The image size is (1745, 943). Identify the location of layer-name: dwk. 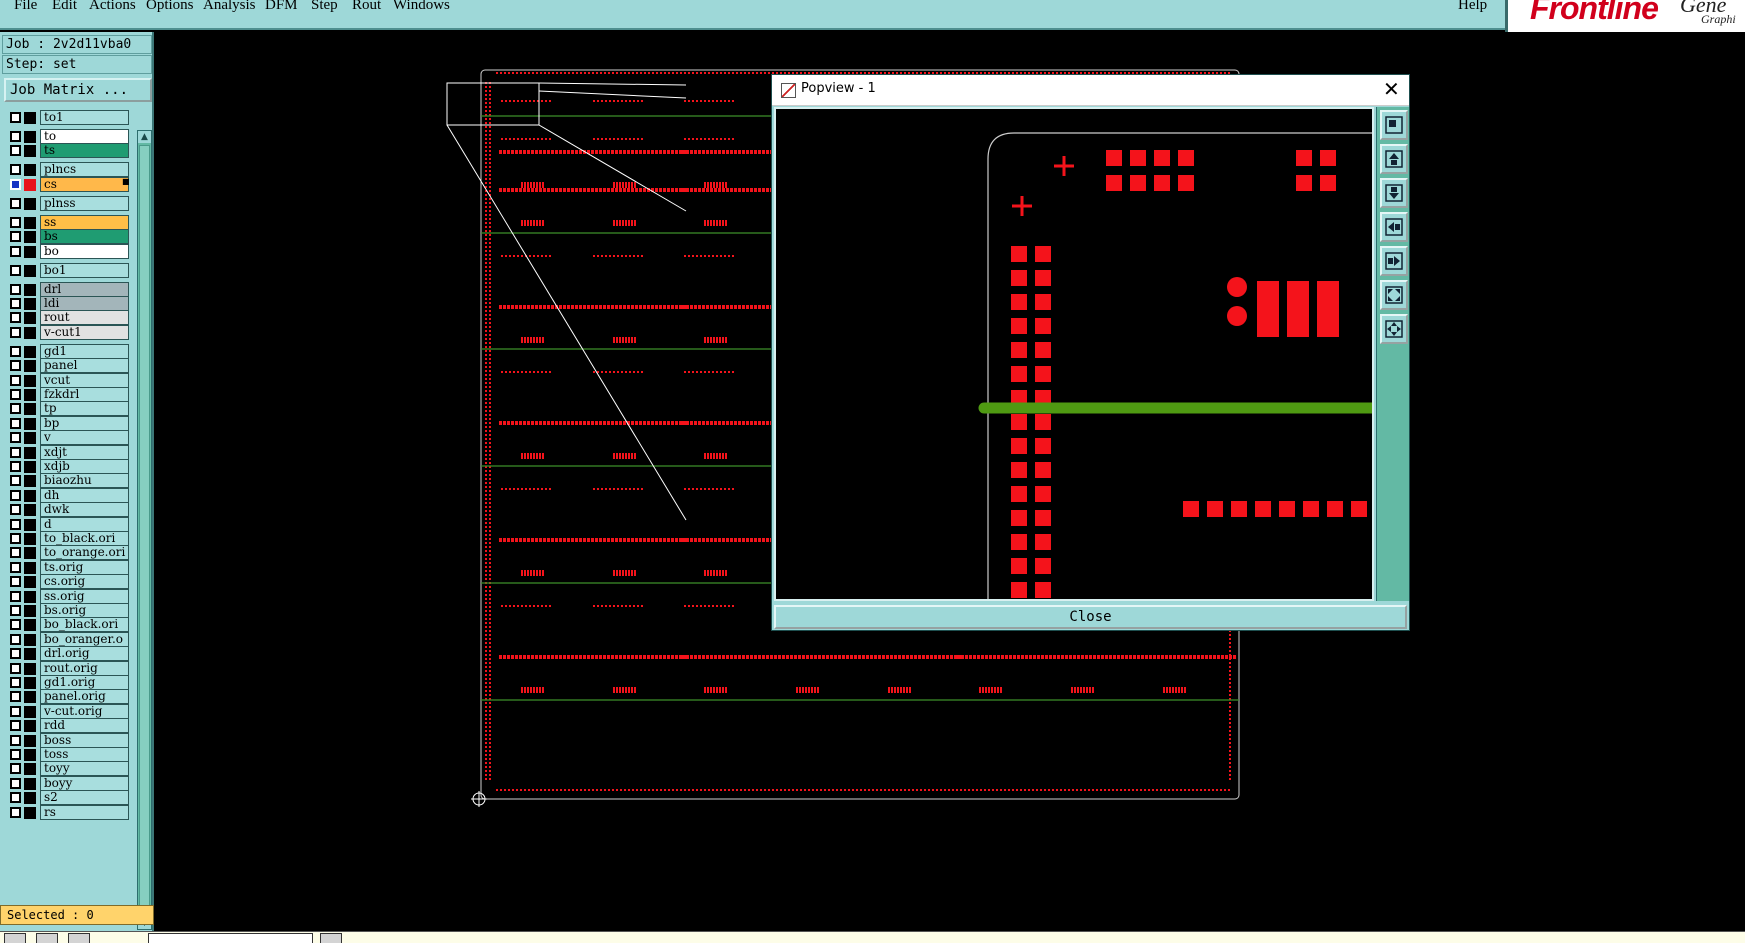
(84, 510).